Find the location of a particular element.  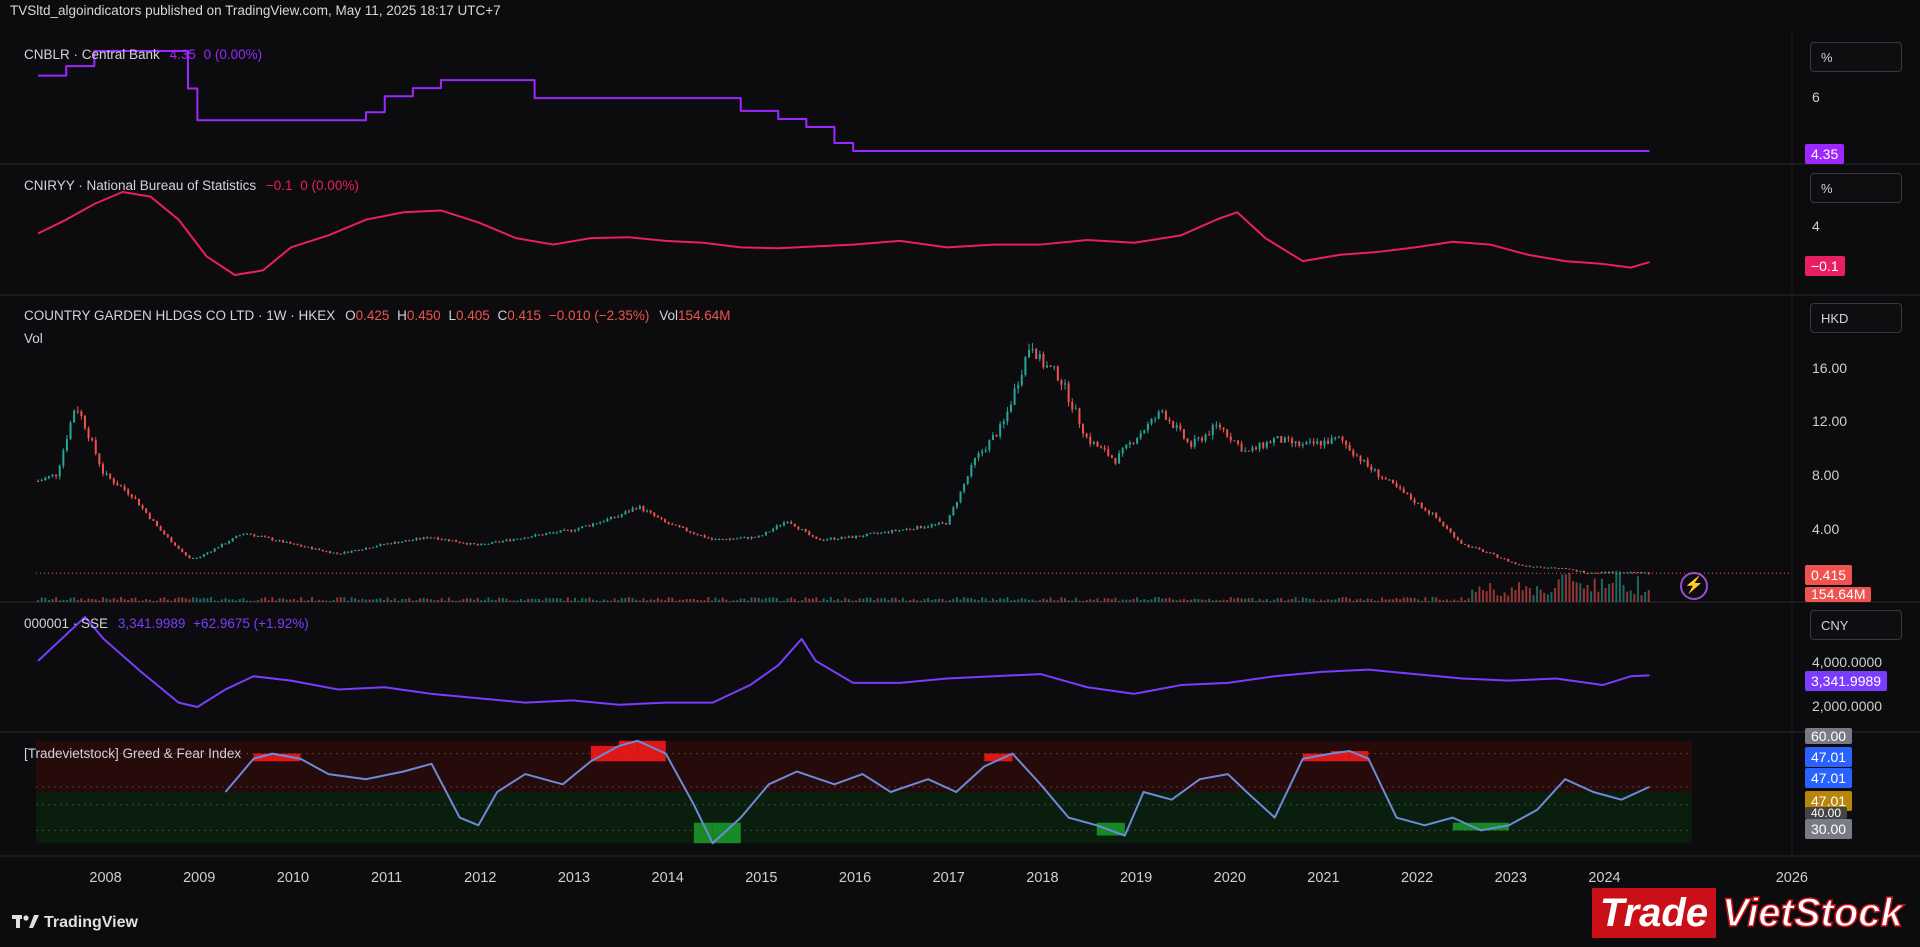

cnblr-unit-button: % is located at coordinates (1856, 57).